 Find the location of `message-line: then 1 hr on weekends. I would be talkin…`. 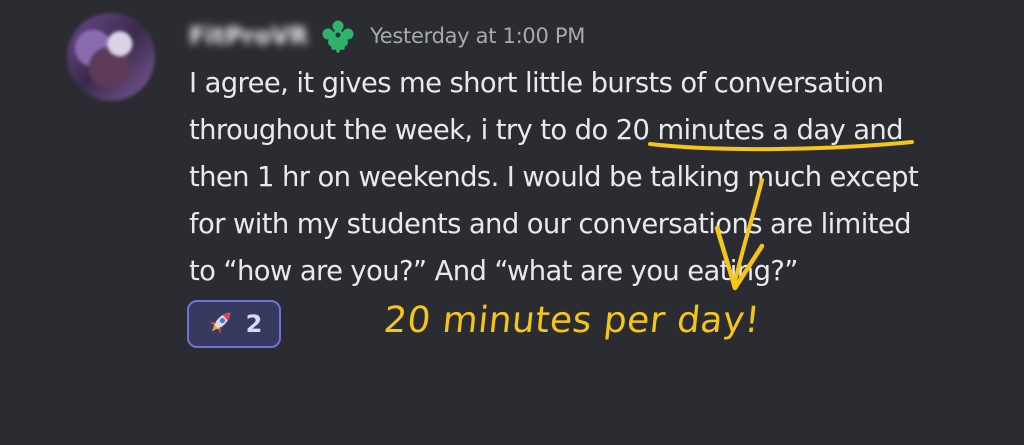

message-line: then 1 hr on weekends. I would be talkin… is located at coordinates (554, 177).